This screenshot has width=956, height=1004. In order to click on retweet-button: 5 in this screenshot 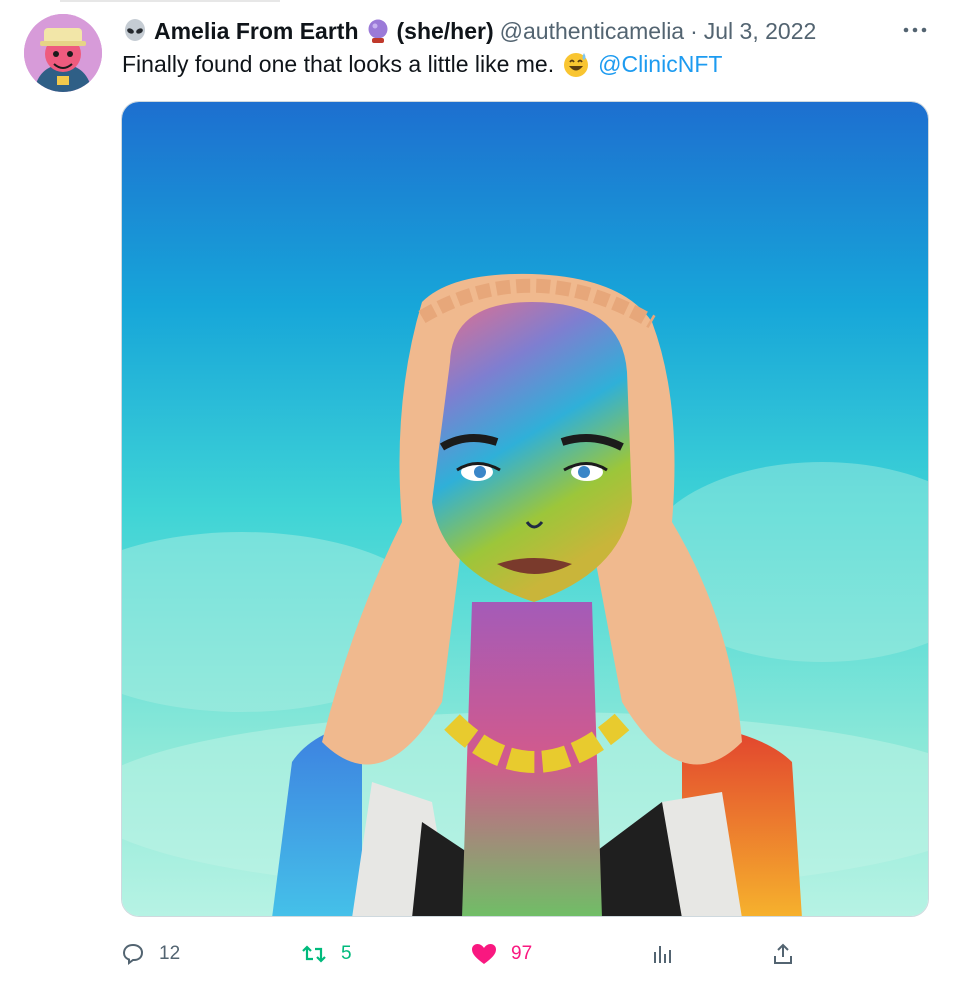, I will do `click(326, 954)`.